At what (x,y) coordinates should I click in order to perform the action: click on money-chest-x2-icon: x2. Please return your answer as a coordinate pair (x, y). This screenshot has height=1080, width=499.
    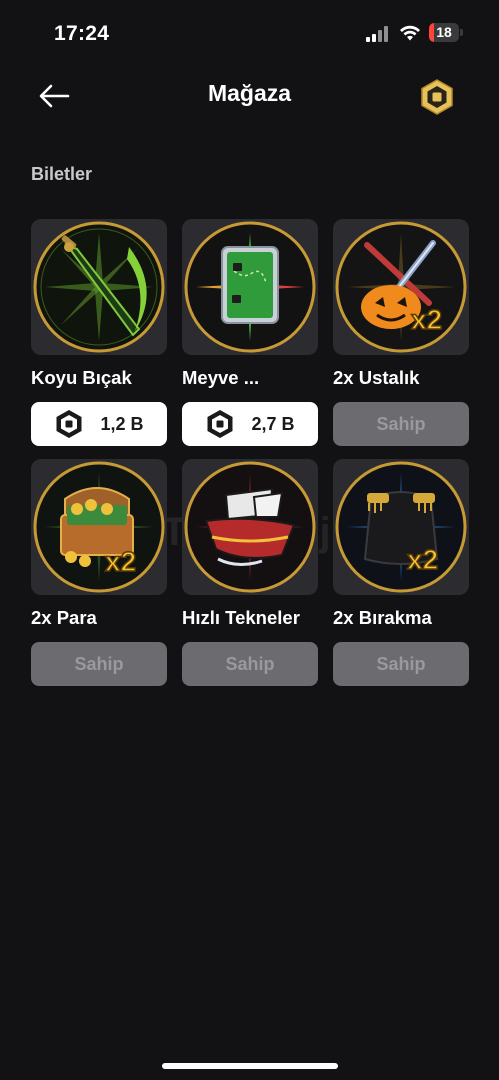
    Looking at the image, I should click on (99, 527).